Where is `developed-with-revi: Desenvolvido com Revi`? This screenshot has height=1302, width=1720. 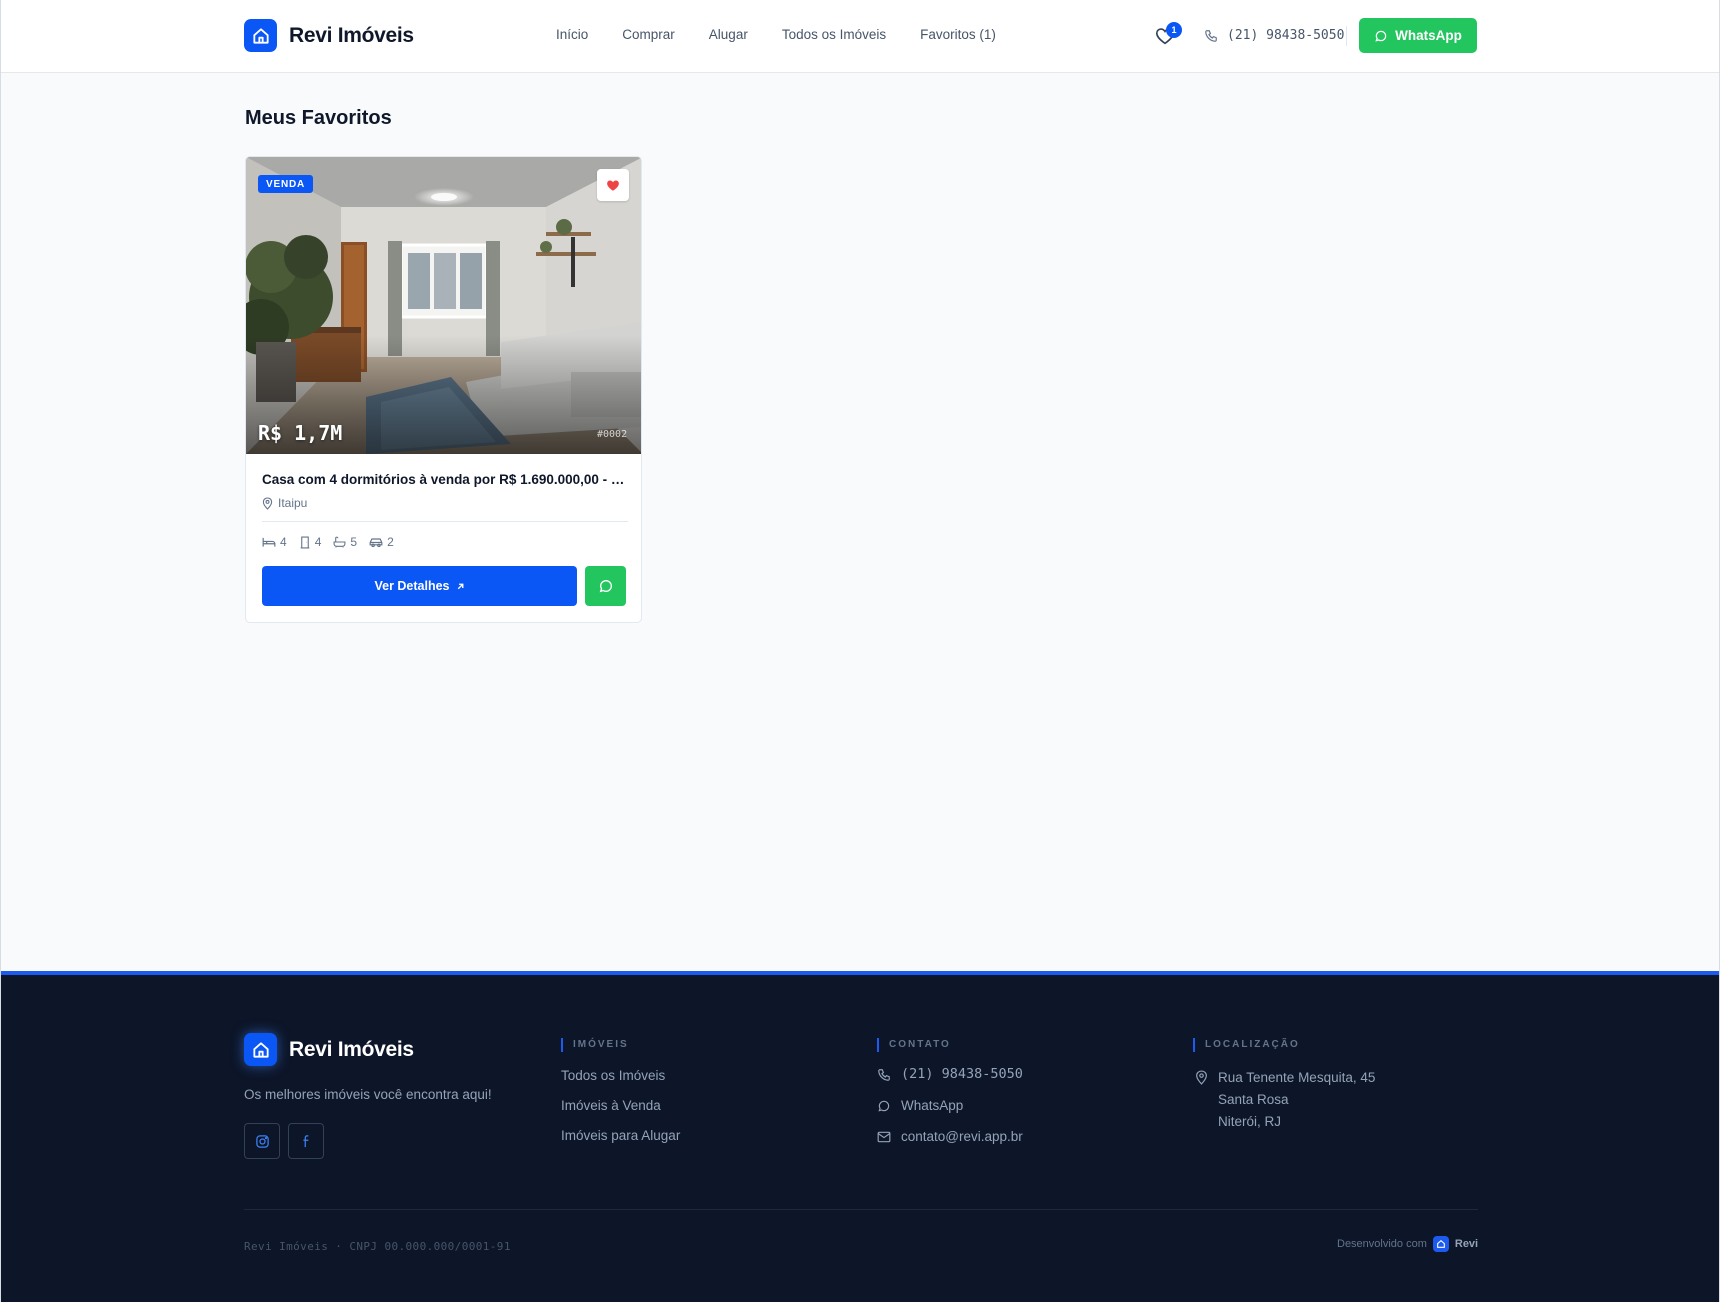 developed-with-revi: Desenvolvido com Revi is located at coordinates (1407, 1244).